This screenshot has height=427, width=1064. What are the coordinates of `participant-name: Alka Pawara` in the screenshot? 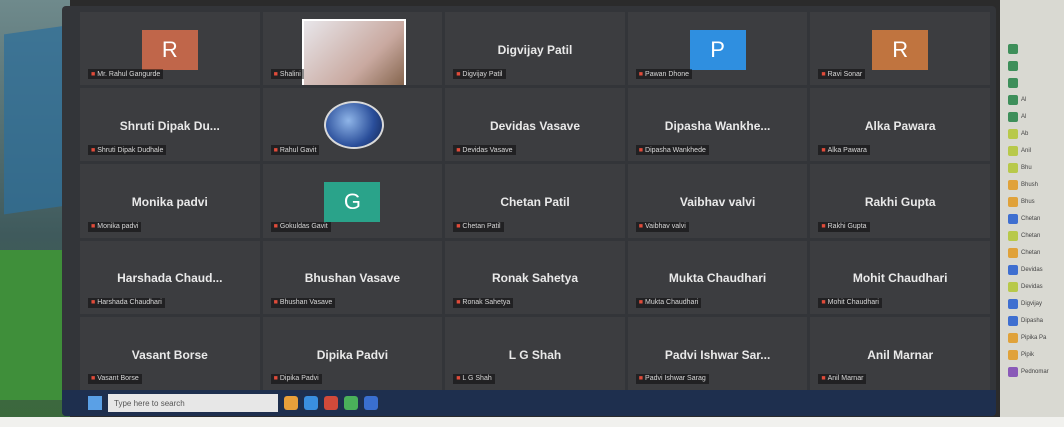 It's located at (900, 125).